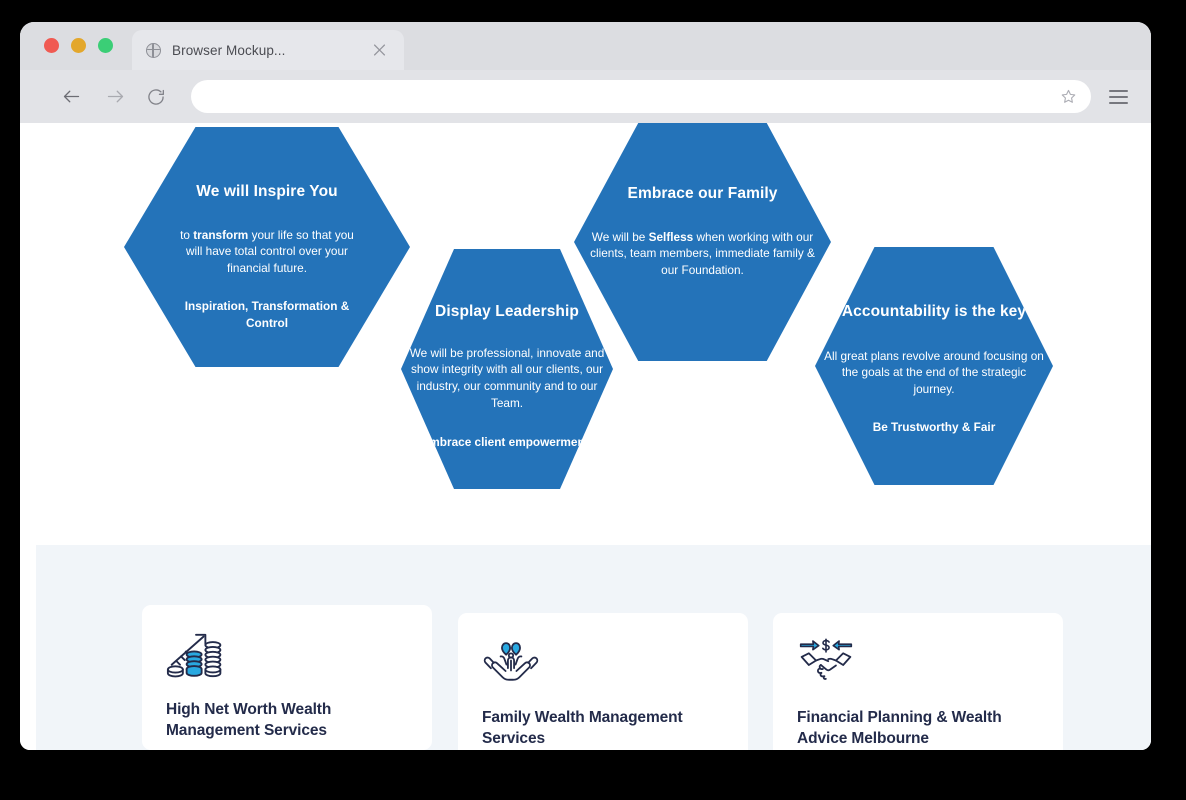 This screenshot has width=1186, height=800. I want to click on hexagon-tagline: Inspiration, Transformation & Control, so click(267, 314).